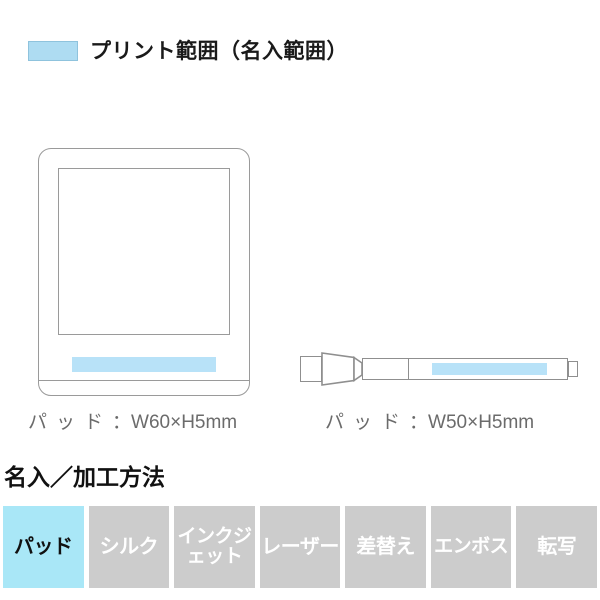 This screenshot has height=600, width=600. What do you see at coordinates (53, 51) in the screenshot?
I see `print-area-swatch-icon` at bounding box center [53, 51].